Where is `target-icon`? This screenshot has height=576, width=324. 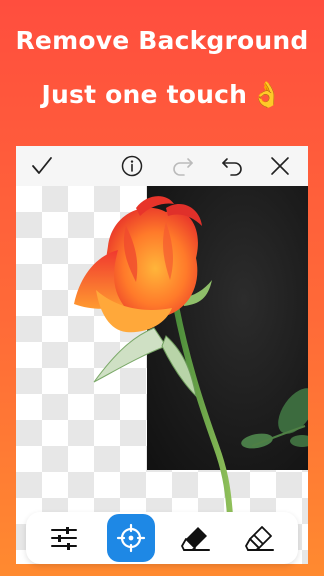
target-icon is located at coordinates (131, 538).